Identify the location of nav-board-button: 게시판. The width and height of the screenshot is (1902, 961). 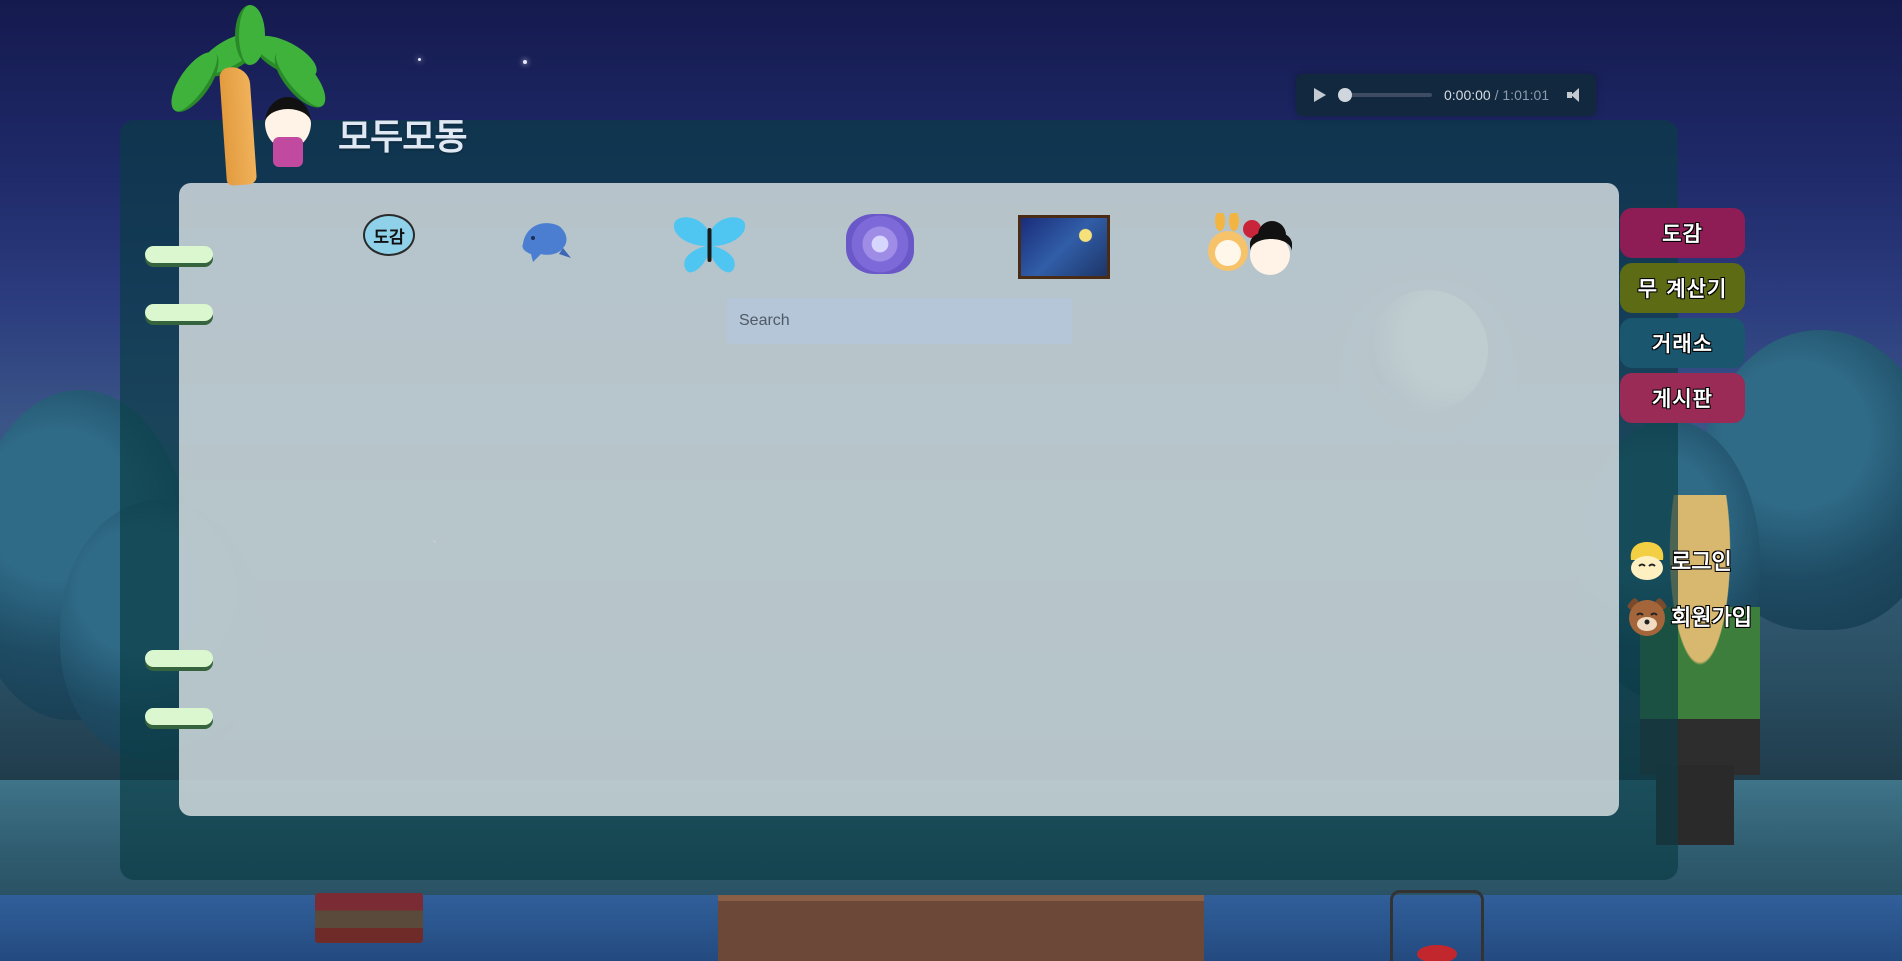
(1682, 398).